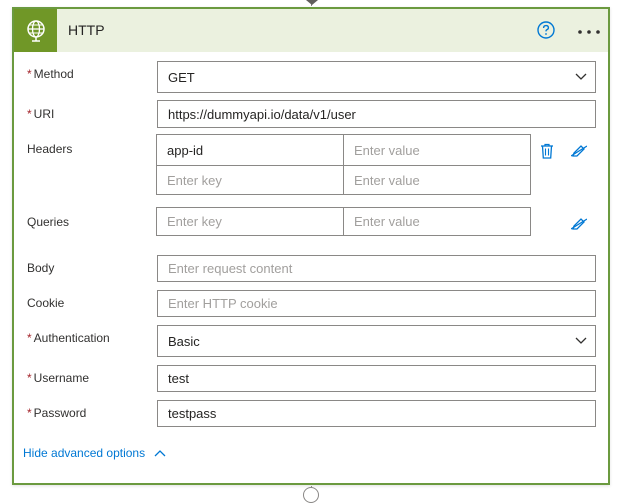  I want to click on cookie-input: Enter HTTP cookie, so click(376, 303).